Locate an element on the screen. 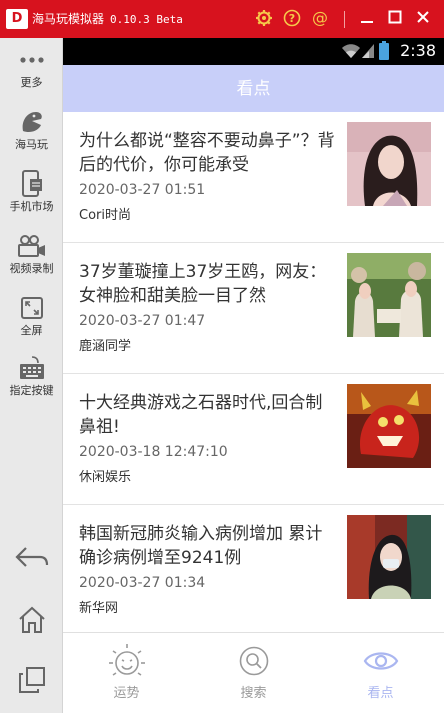  news-title: 37岁董璇撞上37岁王鸥，网友：女神脸和甜美脸一目了然 is located at coordinates (207, 284).